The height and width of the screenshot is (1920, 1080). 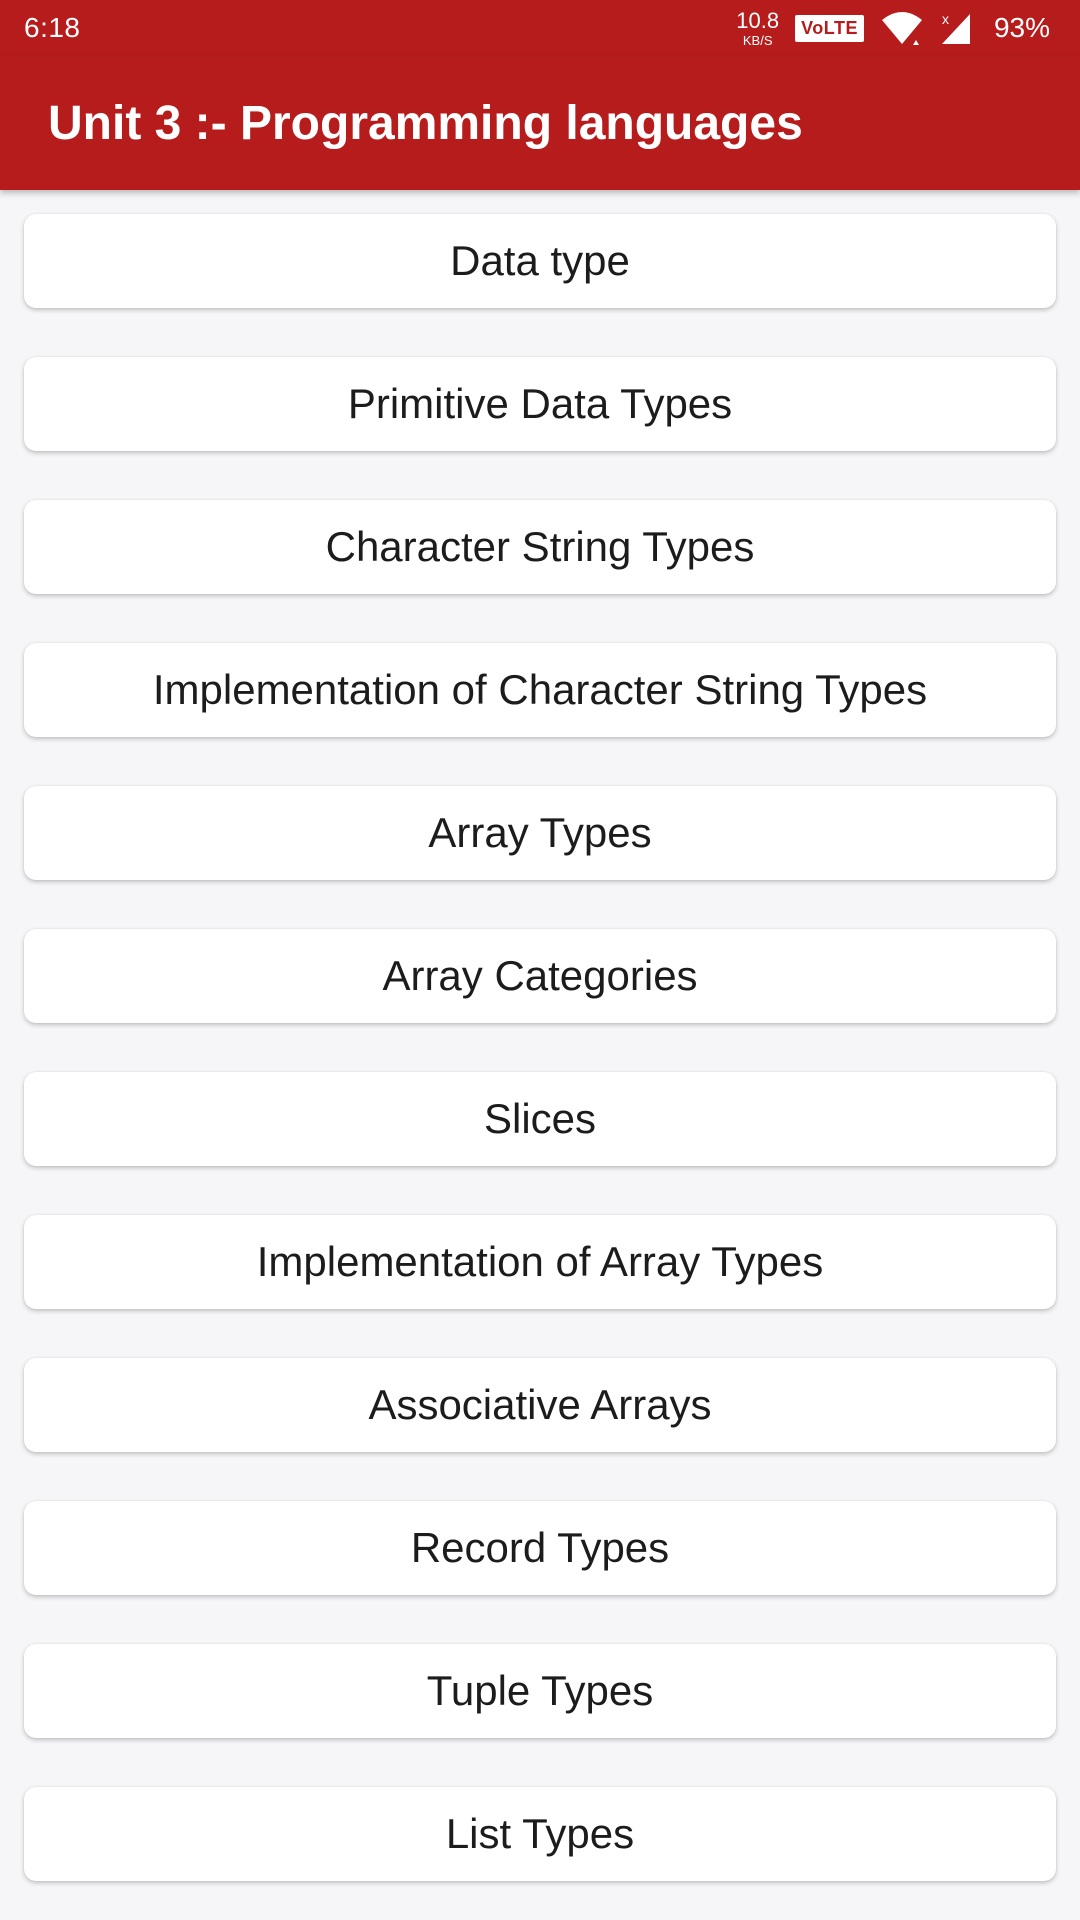 I want to click on app-bar: Unit 3 :- Programming languages, so click(x=540, y=123).